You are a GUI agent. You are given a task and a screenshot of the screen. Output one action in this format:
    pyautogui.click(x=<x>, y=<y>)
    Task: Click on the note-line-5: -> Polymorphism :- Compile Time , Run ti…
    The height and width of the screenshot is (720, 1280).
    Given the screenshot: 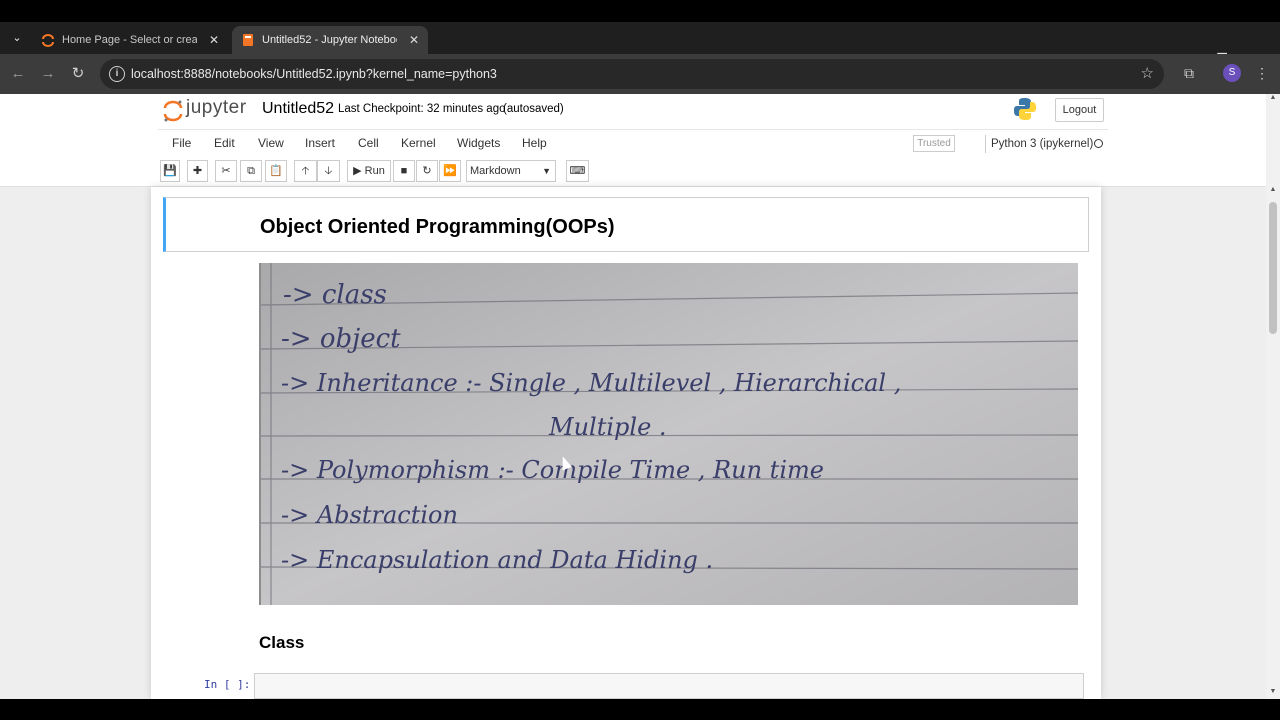 What is the action you would take?
    pyautogui.click(x=552, y=470)
    